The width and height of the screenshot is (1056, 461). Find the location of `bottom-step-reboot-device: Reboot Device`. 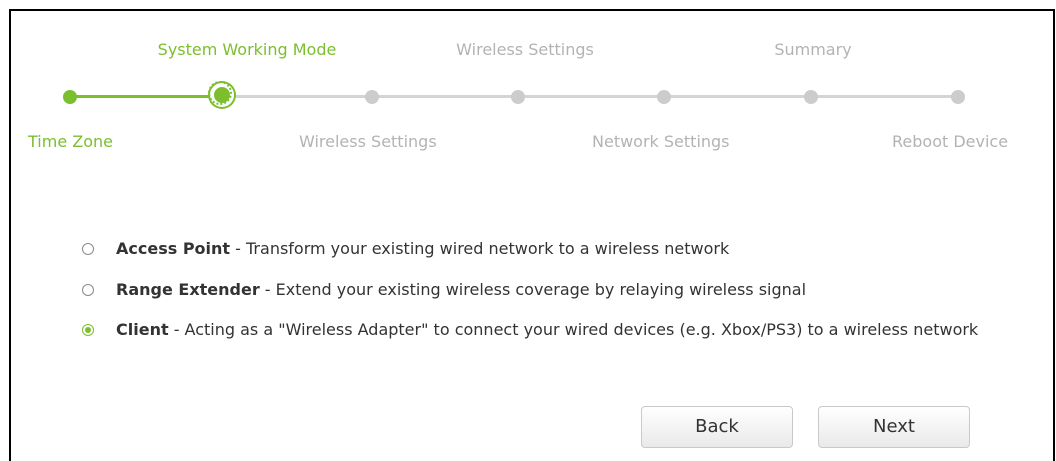

bottom-step-reboot-device: Reboot Device is located at coordinates (950, 141).